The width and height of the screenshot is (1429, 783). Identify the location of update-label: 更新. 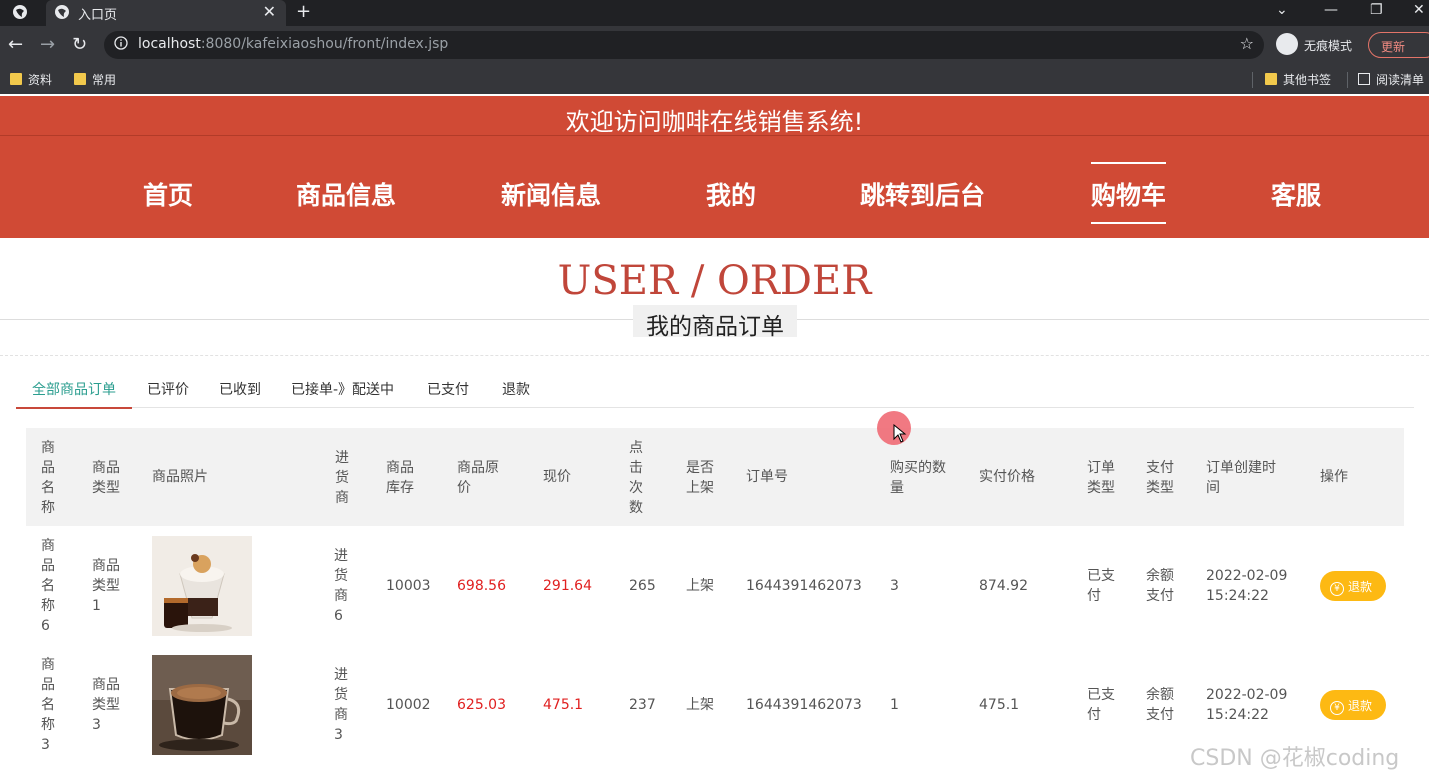
(1393, 47).